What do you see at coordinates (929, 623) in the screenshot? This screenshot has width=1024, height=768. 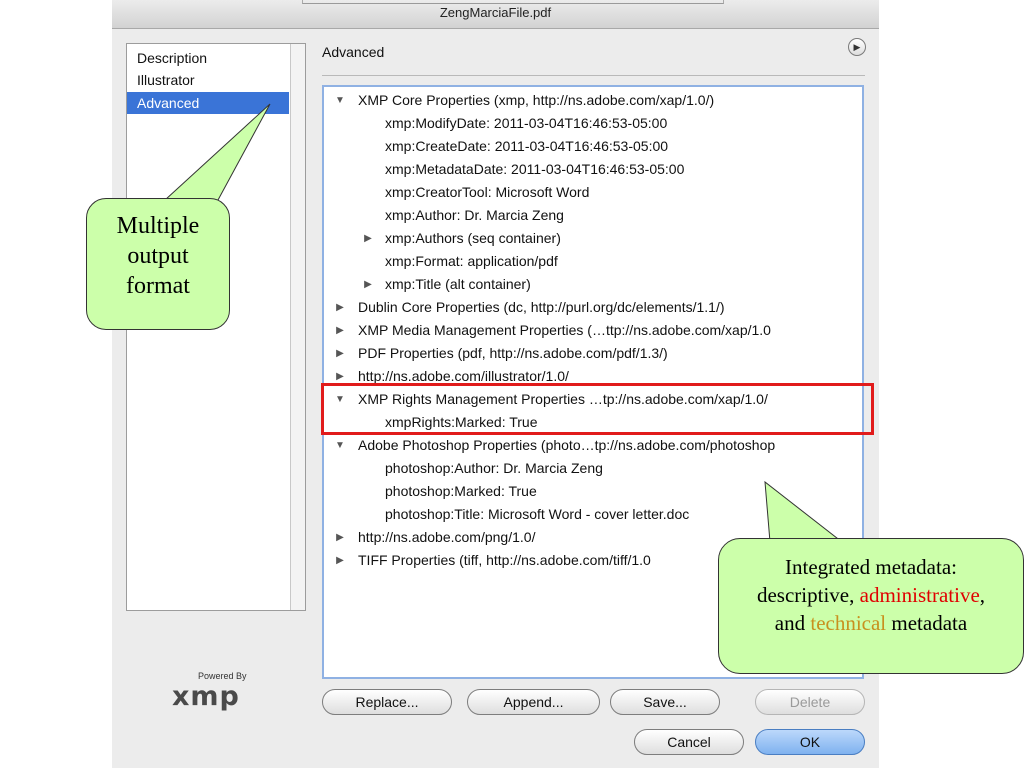 I see `callout-metadata: metadata` at bounding box center [929, 623].